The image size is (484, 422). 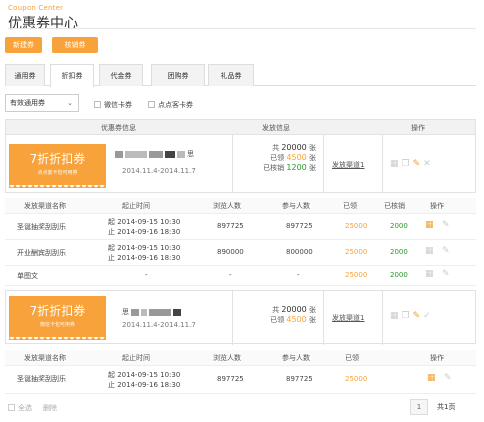 I want to click on check-icon: ✓, so click(x=427, y=316).